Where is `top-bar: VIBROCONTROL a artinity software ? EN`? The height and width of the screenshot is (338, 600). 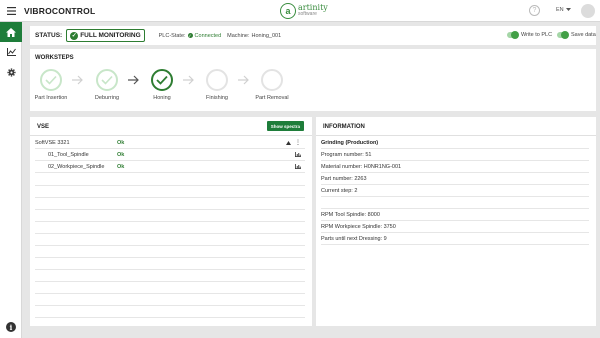 top-bar: VIBROCONTROL a artinity software ? EN is located at coordinates (300, 11).